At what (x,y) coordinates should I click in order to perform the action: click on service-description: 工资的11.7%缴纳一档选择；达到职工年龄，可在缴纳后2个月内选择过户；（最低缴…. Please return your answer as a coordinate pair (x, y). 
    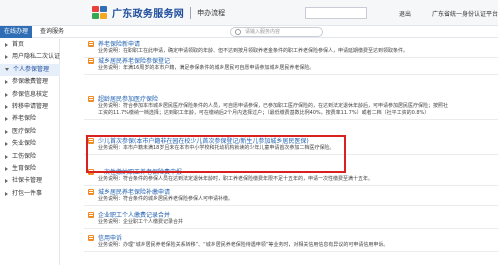
    Looking at the image, I should click on (264, 113).